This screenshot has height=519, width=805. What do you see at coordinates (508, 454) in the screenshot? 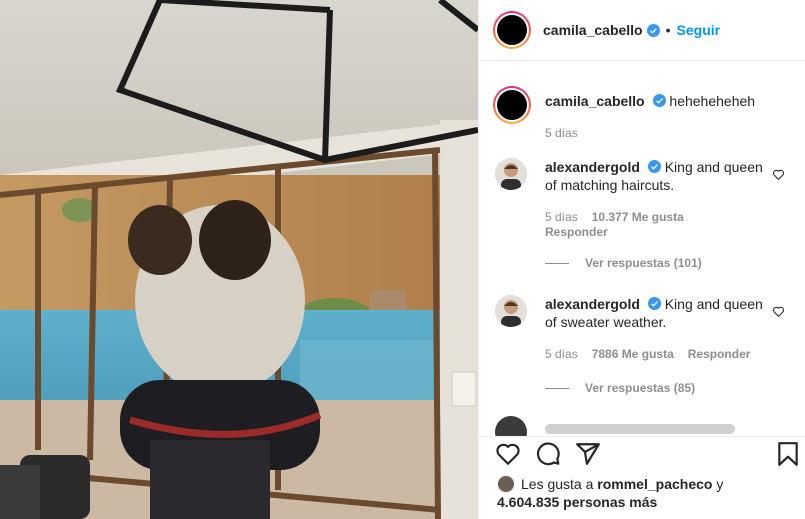
I see `heart-icon` at bounding box center [508, 454].